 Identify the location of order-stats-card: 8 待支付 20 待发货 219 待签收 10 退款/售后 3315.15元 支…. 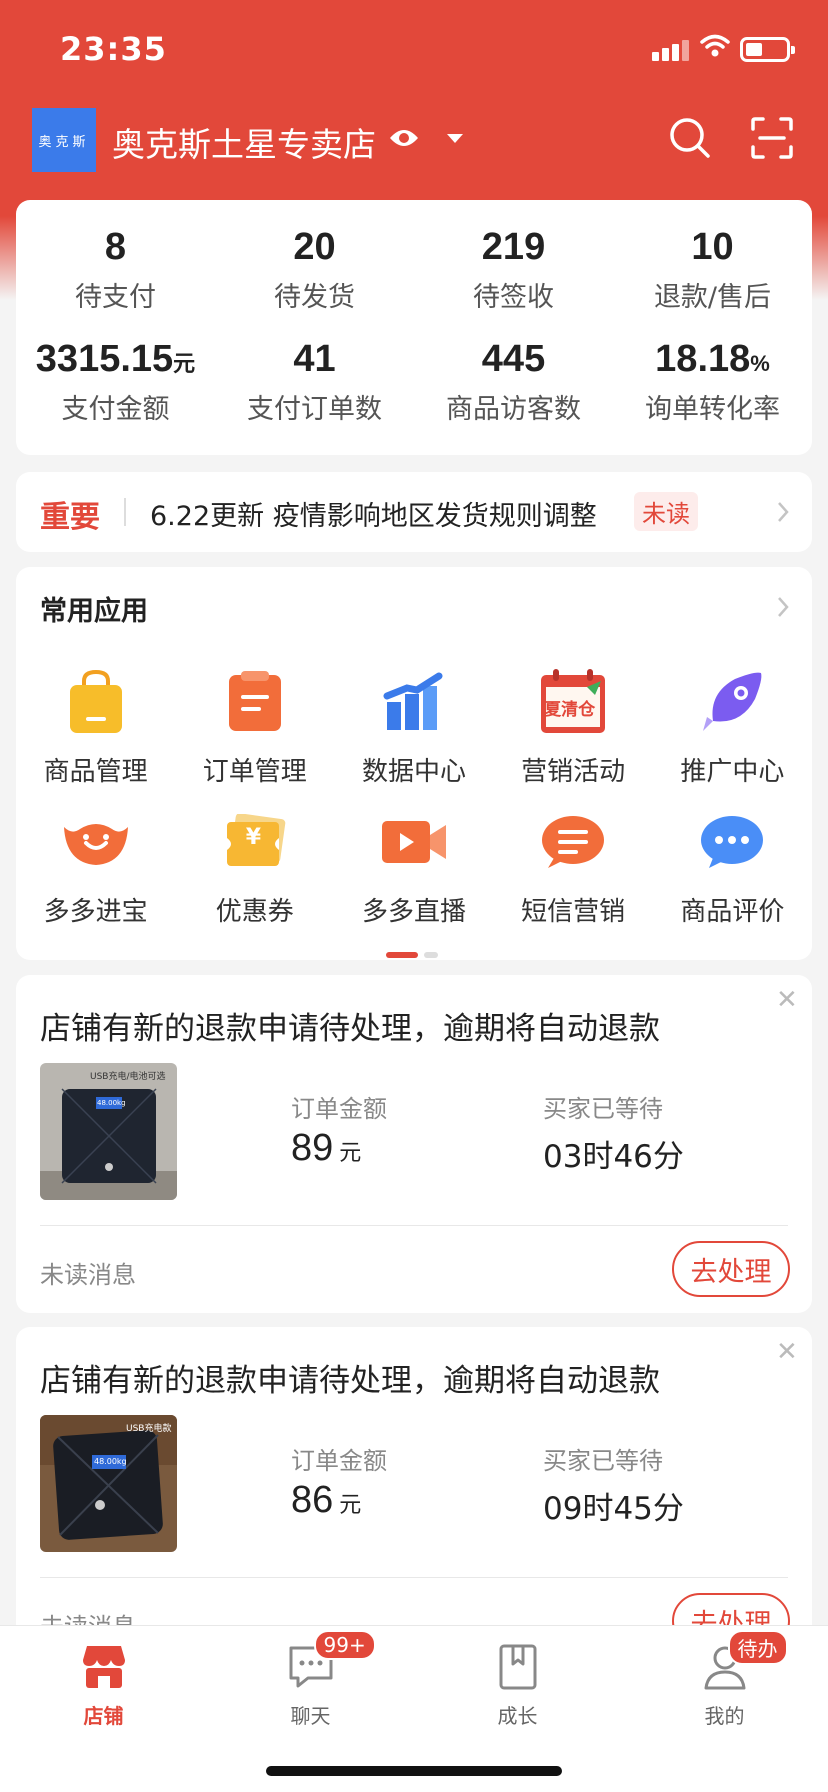
(414, 327).